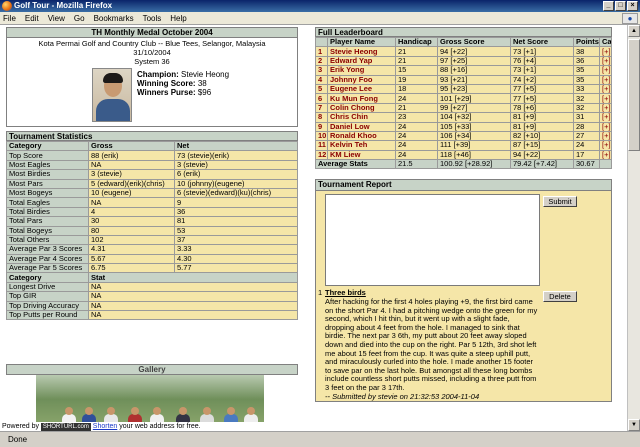  What do you see at coordinates (178, 18) in the screenshot?
I see `menu-help: Help` at bounding box center [178, 18].